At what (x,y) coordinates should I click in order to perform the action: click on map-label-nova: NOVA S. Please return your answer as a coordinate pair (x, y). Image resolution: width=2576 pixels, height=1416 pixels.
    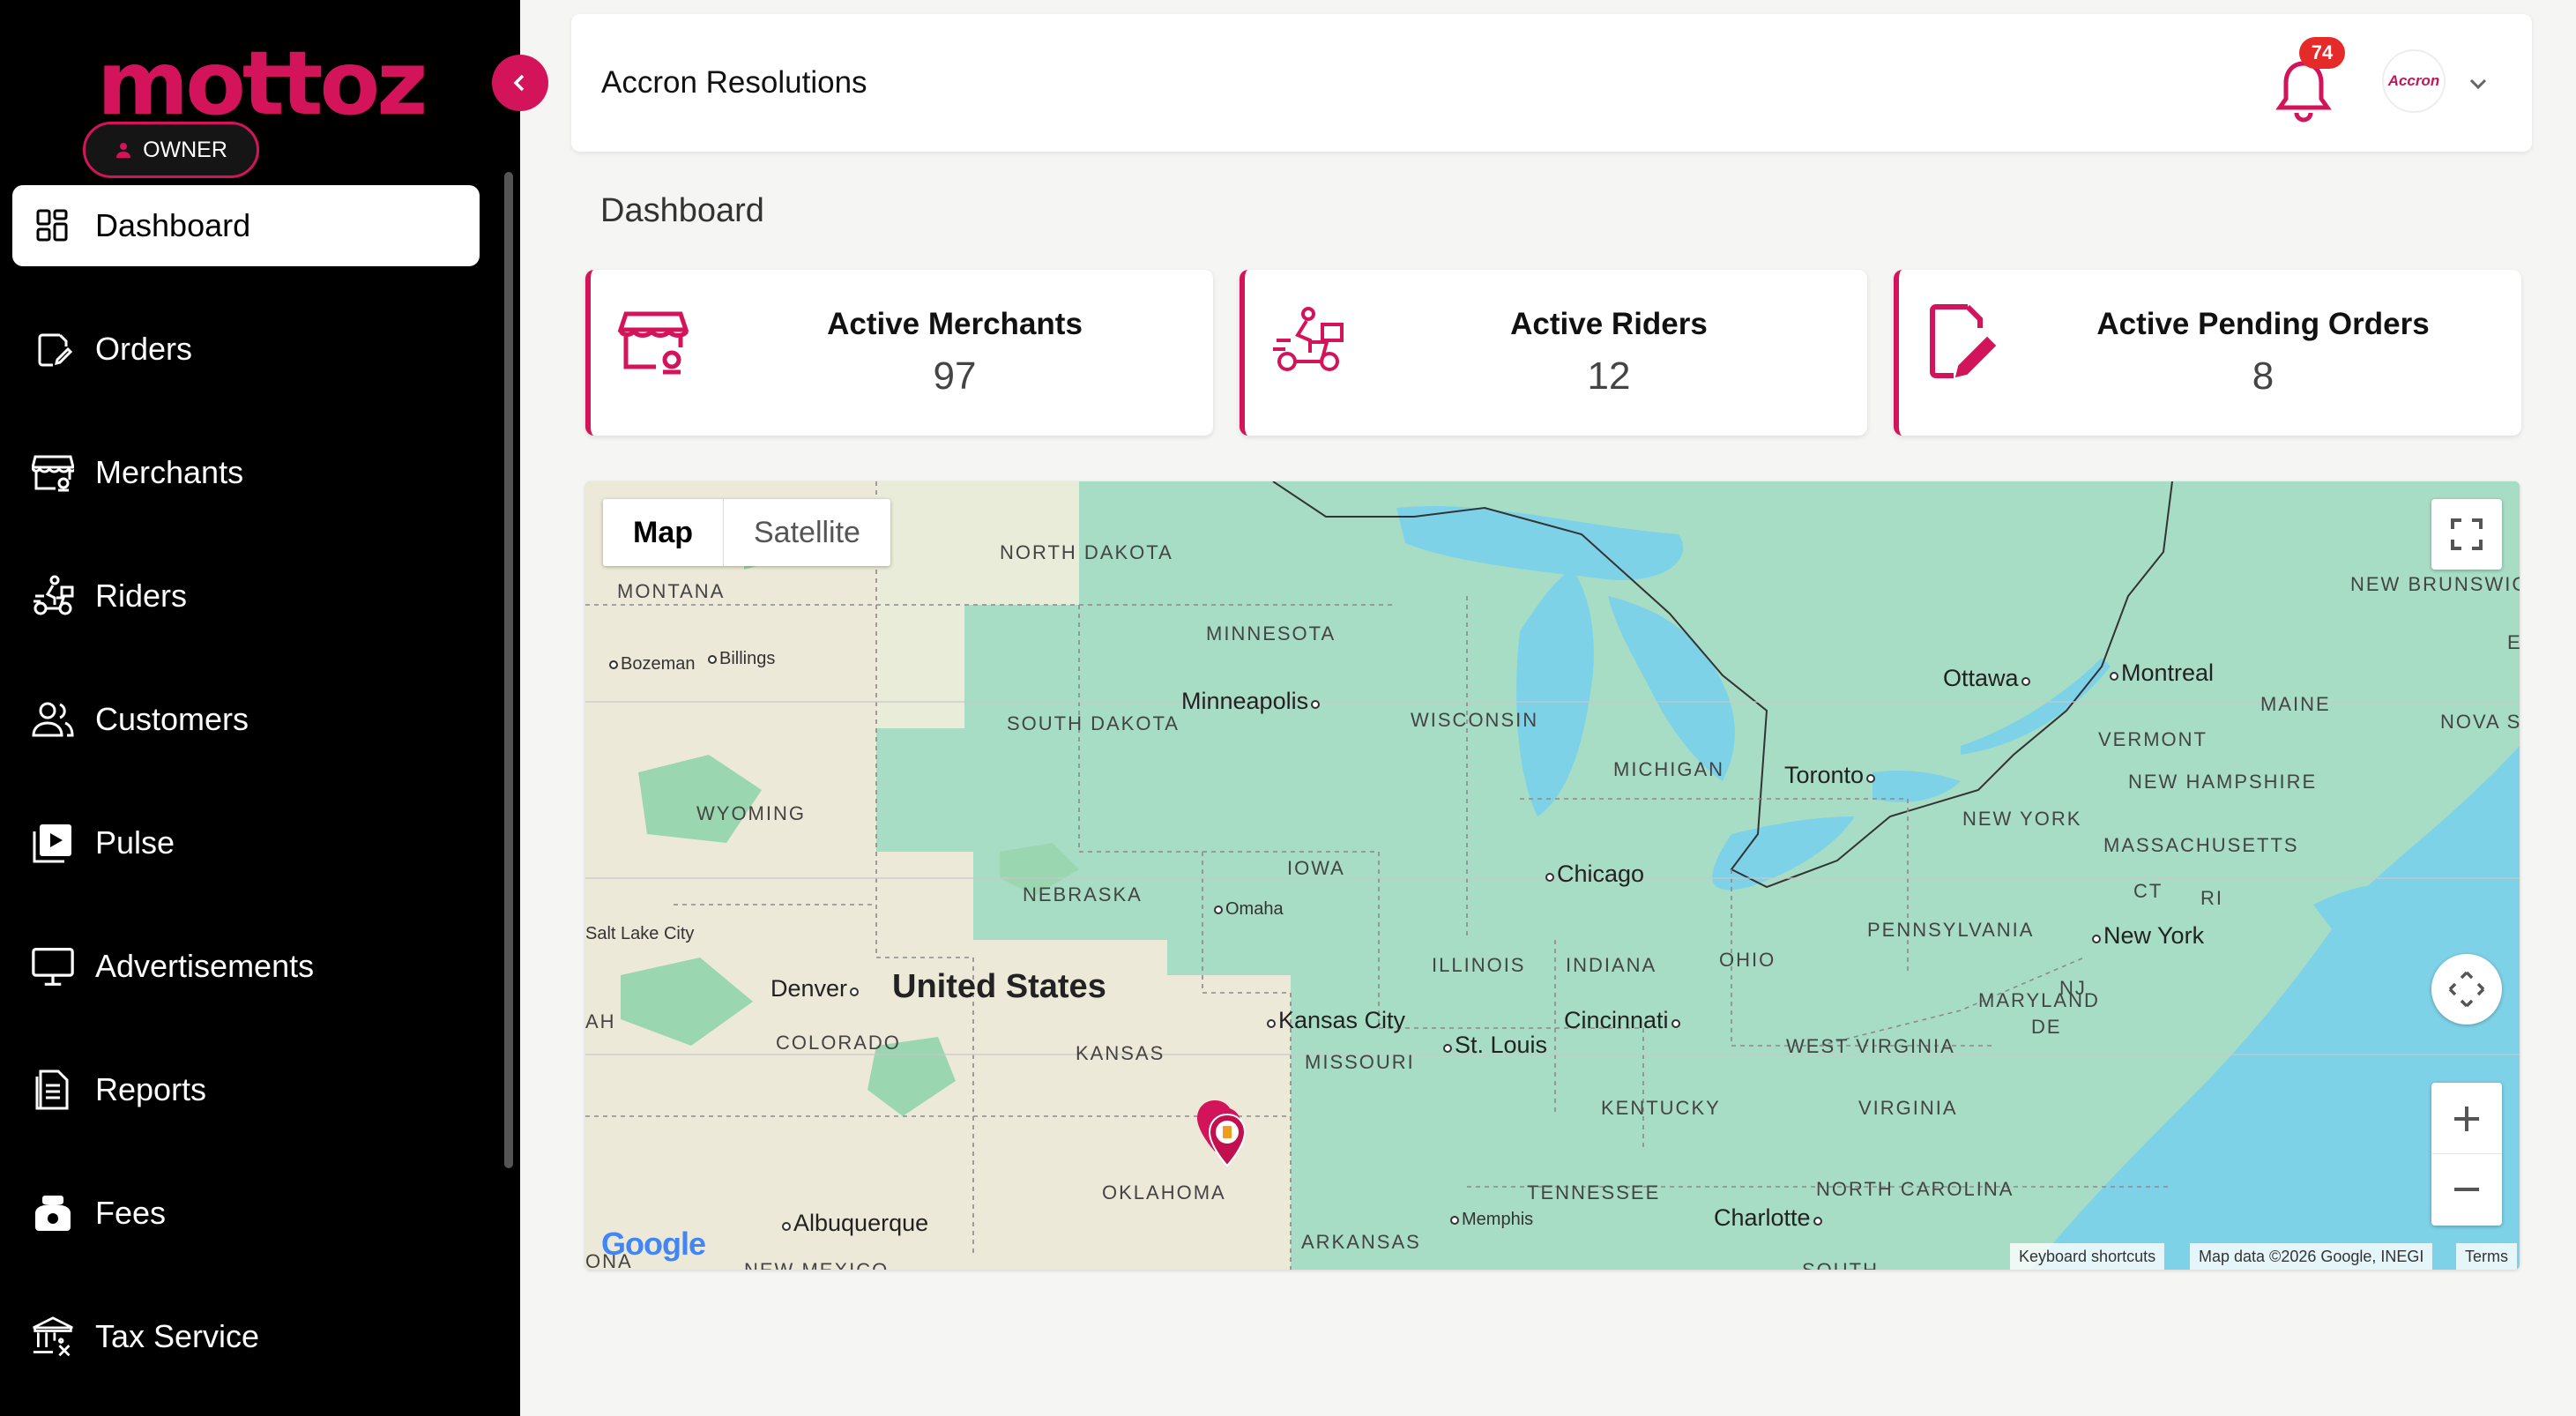
    Looking at the image, I should click on (2480, 722).